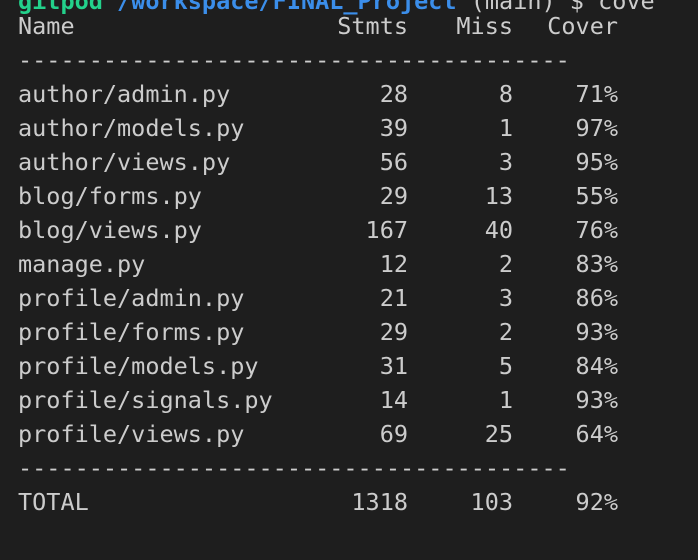 This screenshot has width=698, height=560. Describe the element at coordinates (393, 400) in the screenshot. I see `stmts-value: 14` at that location.